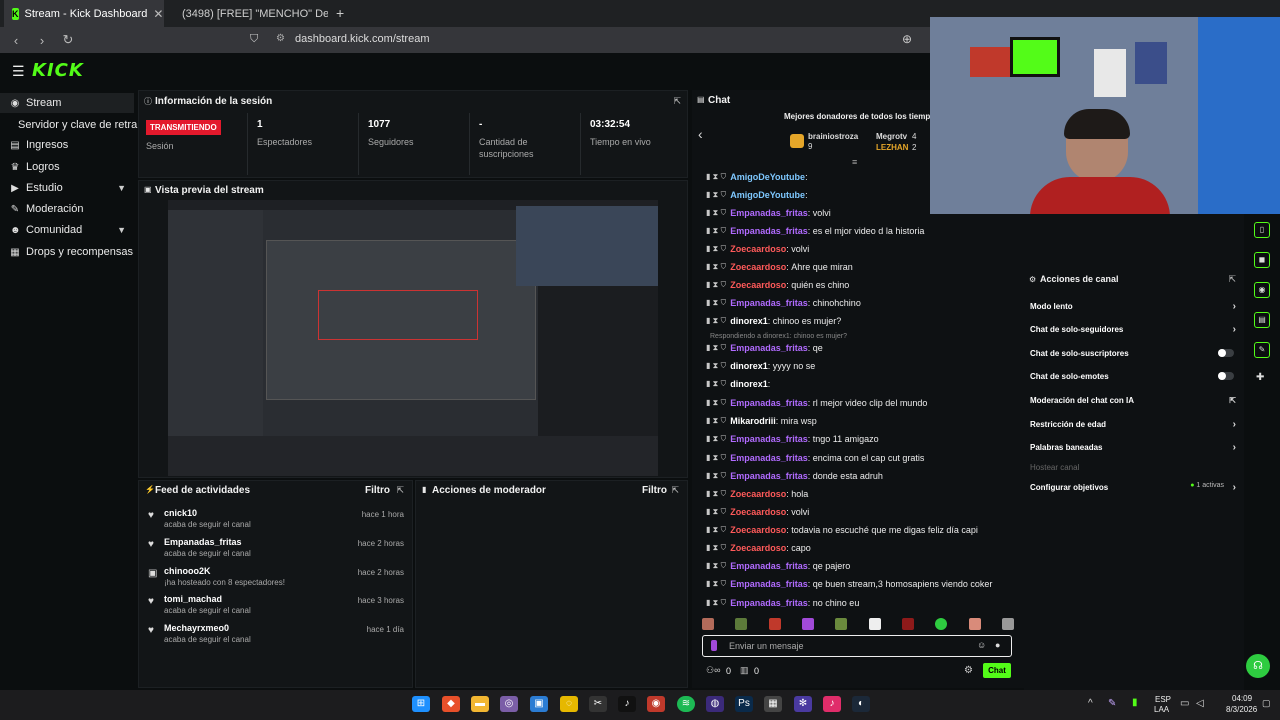 The width and height of the screenshot is (1280, 720). Describe the element at coordinates (715, 704) in the screenshot. I see `obs-icon: ◍` at that location.